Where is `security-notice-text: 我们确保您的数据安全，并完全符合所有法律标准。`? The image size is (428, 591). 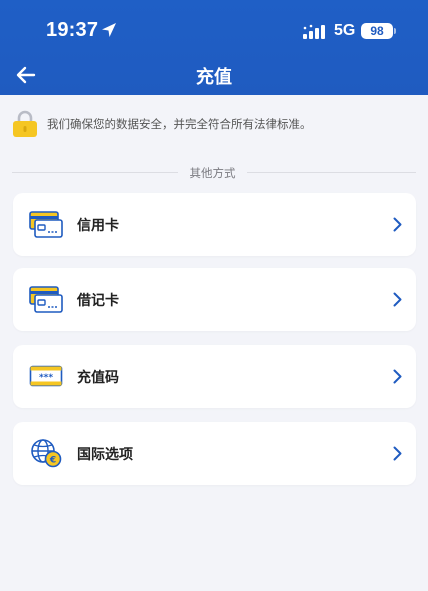
security-notice-text: 我们确保您的数据安全，并完全符合所有法律标准。 is located at coordinates (179, 124).